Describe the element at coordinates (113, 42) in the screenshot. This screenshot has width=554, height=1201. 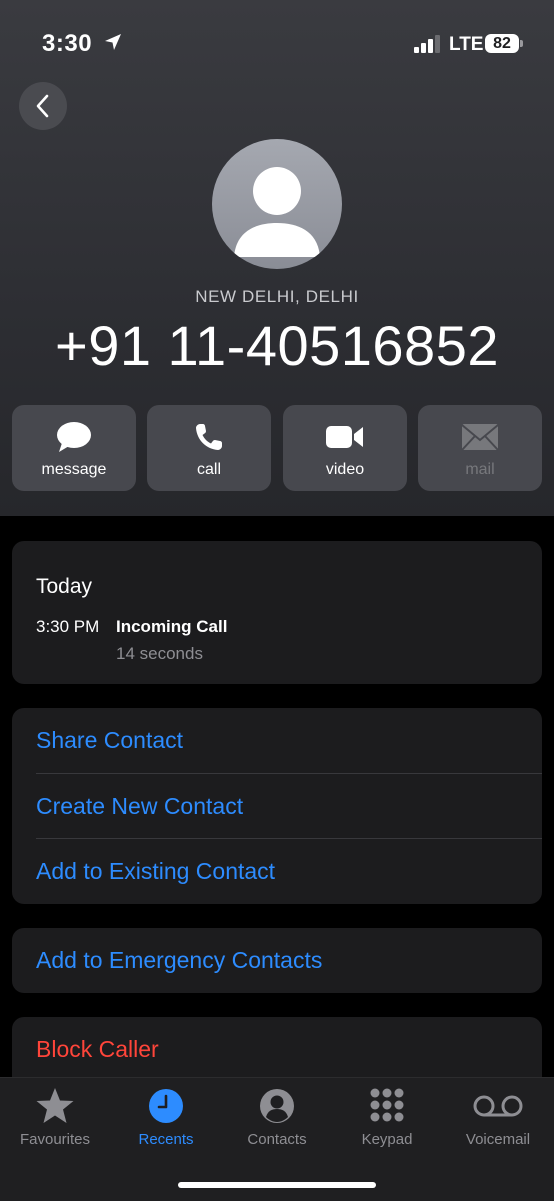
I see `location-arrow-icon` at that location.